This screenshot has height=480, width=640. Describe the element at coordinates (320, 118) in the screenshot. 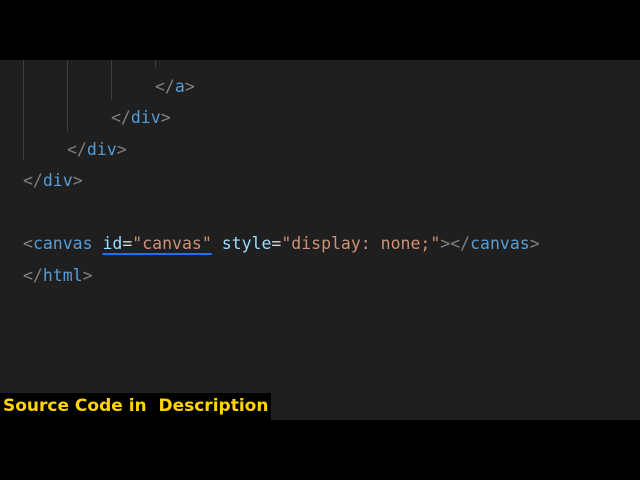

I see `code-line-close-div-inner: </div>` at that location.